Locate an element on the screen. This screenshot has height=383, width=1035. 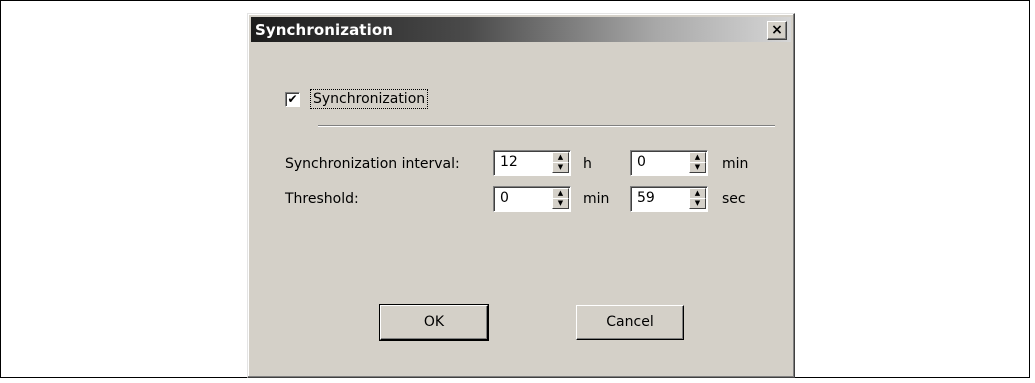
threshold-minutes-unit: min is located at coordinates (596, 199).